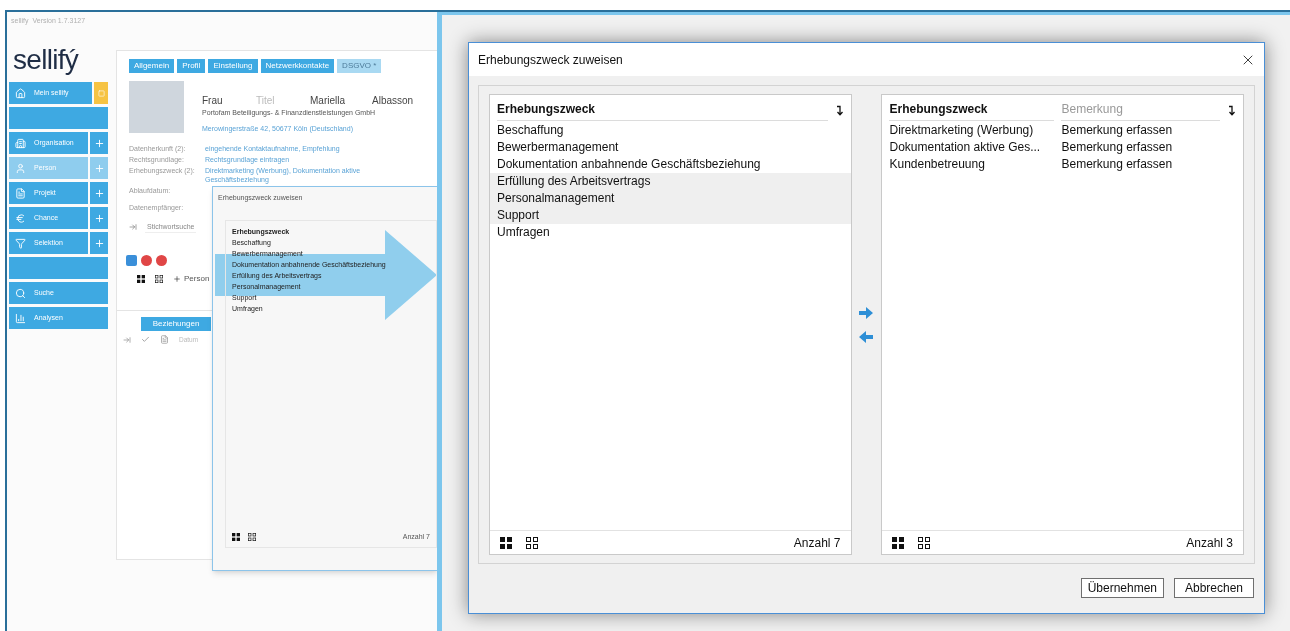  What do you see at coordinates (146, 260) in the screenshot?
I see `delete-icon` at bounding box center [146, 260].